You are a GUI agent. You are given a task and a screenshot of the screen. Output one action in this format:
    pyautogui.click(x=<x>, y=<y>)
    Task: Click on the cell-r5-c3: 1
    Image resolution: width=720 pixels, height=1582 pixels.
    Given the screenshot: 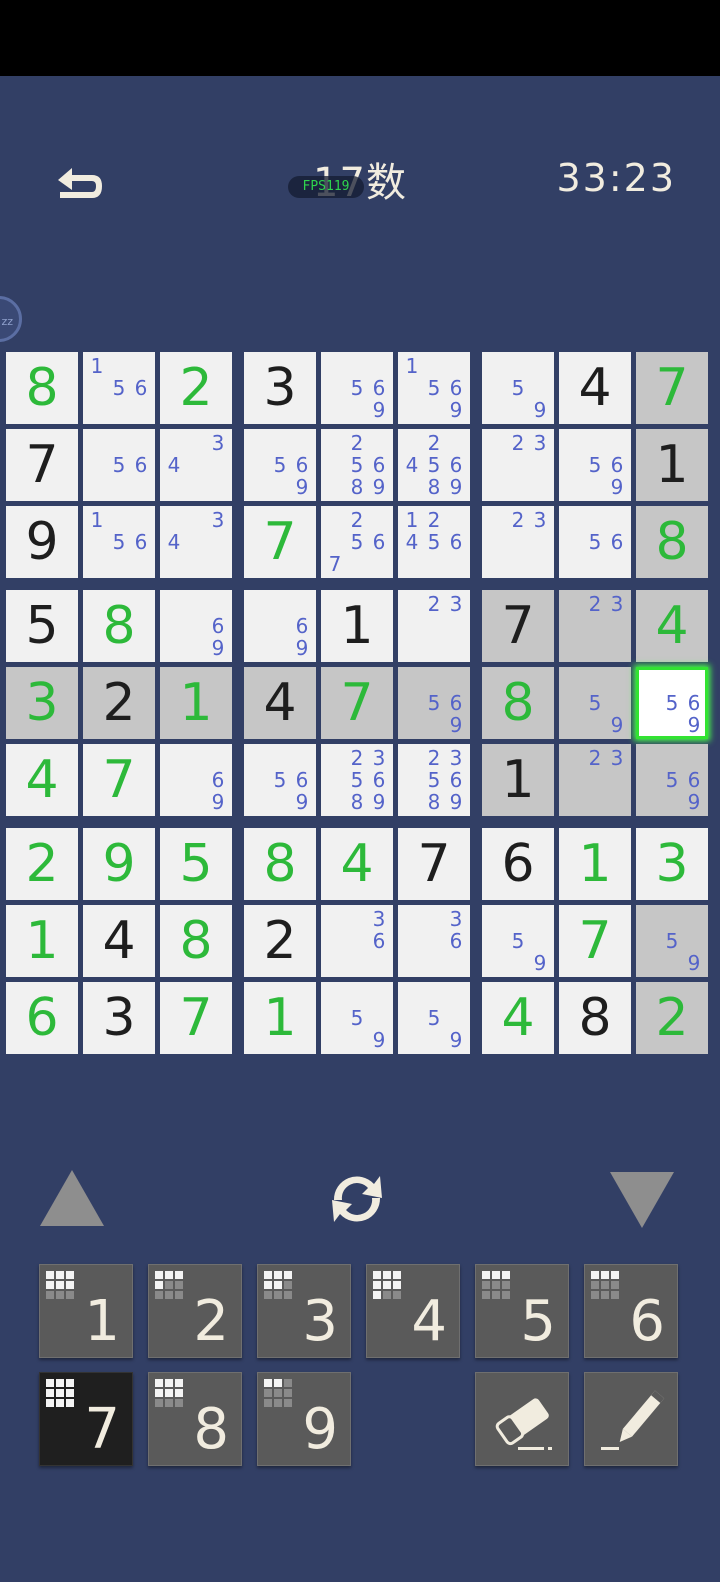 What is the action you would take?
    pyautogui.click(x=196, y=703)
    